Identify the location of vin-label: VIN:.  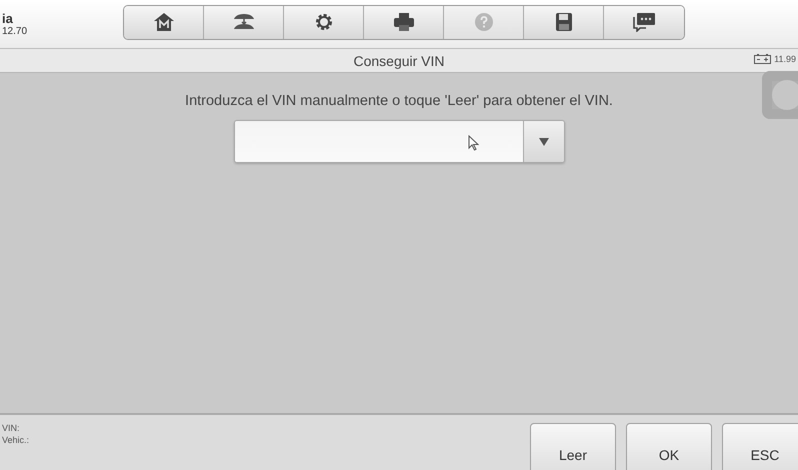
(11, 428).